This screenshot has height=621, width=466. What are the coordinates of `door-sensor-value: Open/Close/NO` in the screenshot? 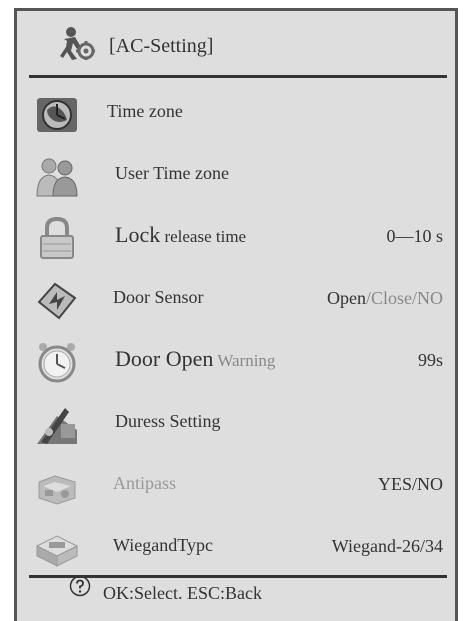 It's located at (385, 298).